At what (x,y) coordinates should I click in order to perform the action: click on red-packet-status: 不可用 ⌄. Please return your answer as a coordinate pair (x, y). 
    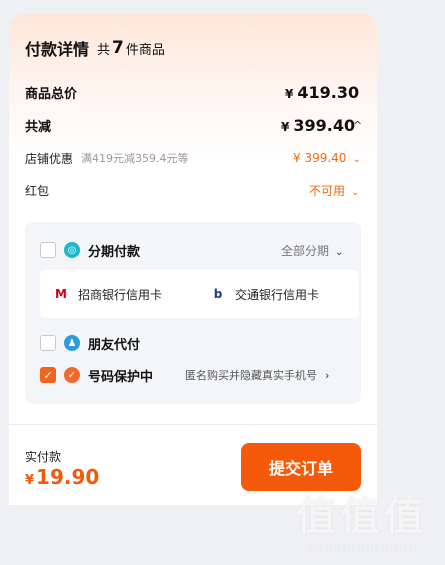
    Looking at the image, I should click on (334, 190).